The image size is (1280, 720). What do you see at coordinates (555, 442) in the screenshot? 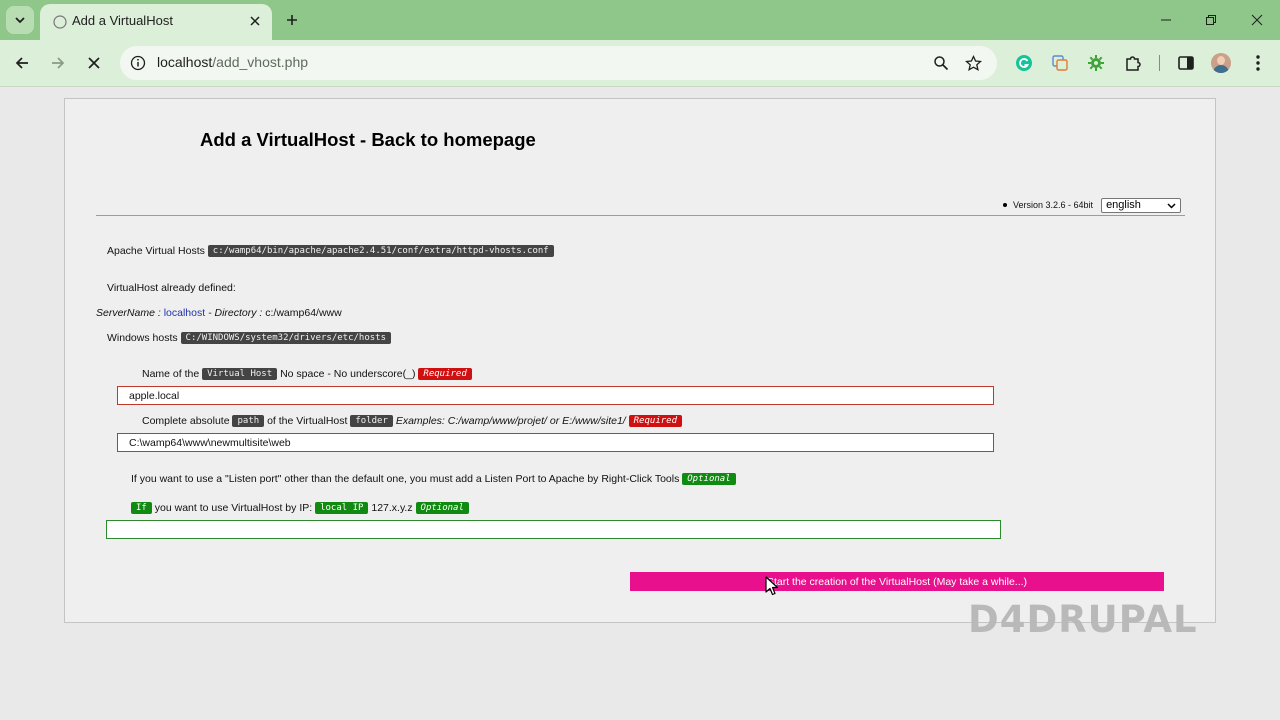
I see `vhost-path-input: C:\wamp64\www\newmultisite\web` at bounding box center [555, 442].